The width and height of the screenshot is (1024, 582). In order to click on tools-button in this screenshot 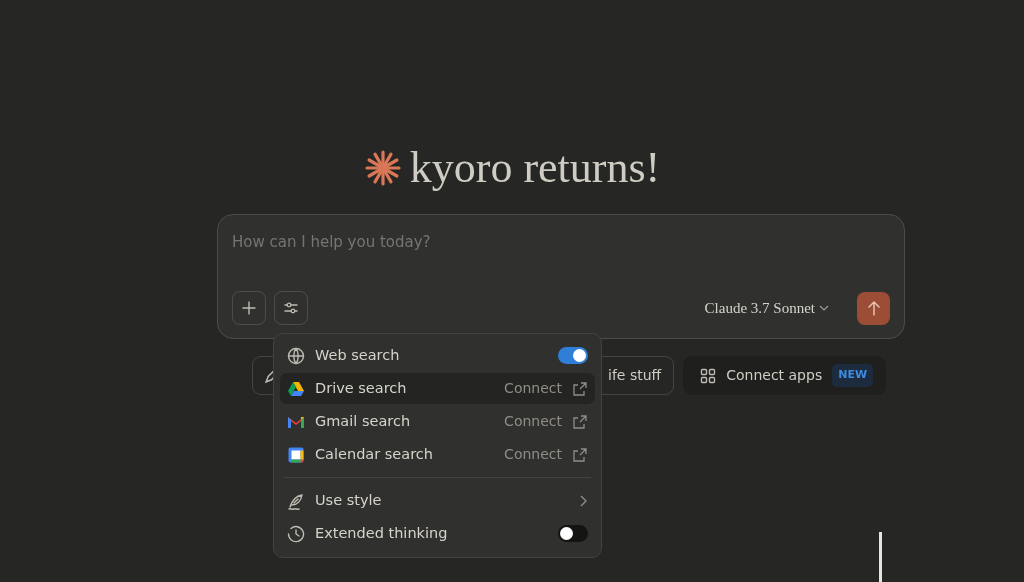, I will do `click(291, 308)`.